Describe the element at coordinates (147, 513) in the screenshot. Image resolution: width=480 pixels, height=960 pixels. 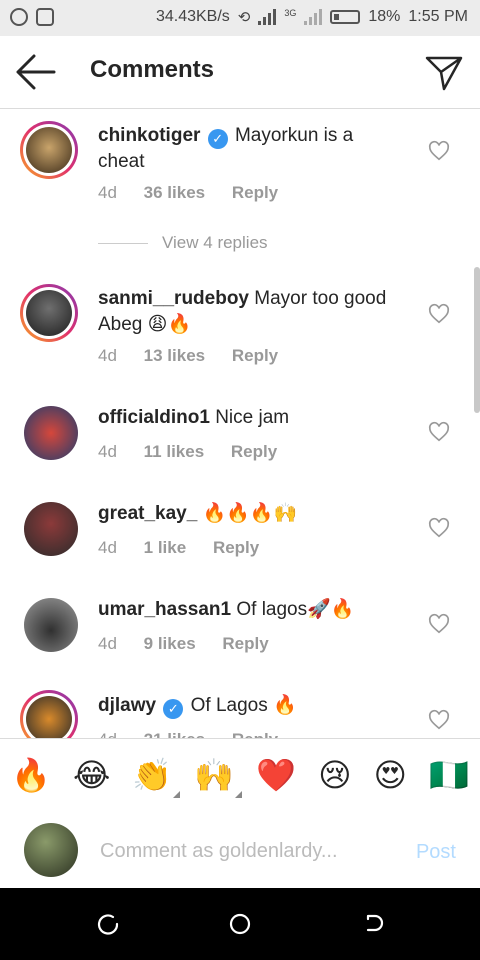
I see `comment-username: great_kay_` at that location.